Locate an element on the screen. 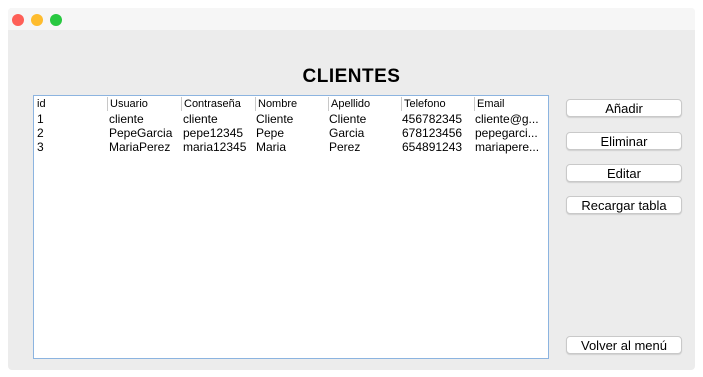  cell-id: 2 is located at coordinates (40, 133).